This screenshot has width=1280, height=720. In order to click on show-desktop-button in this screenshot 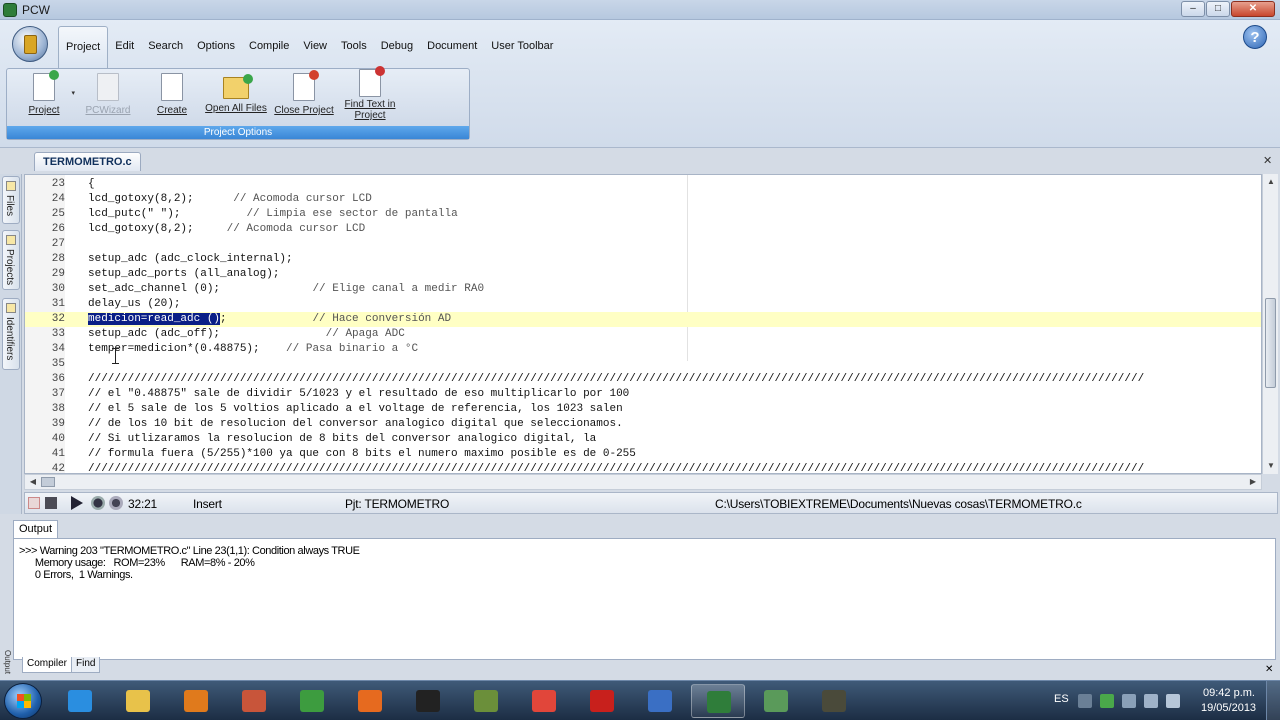, I will do `click(1273, 700)`.